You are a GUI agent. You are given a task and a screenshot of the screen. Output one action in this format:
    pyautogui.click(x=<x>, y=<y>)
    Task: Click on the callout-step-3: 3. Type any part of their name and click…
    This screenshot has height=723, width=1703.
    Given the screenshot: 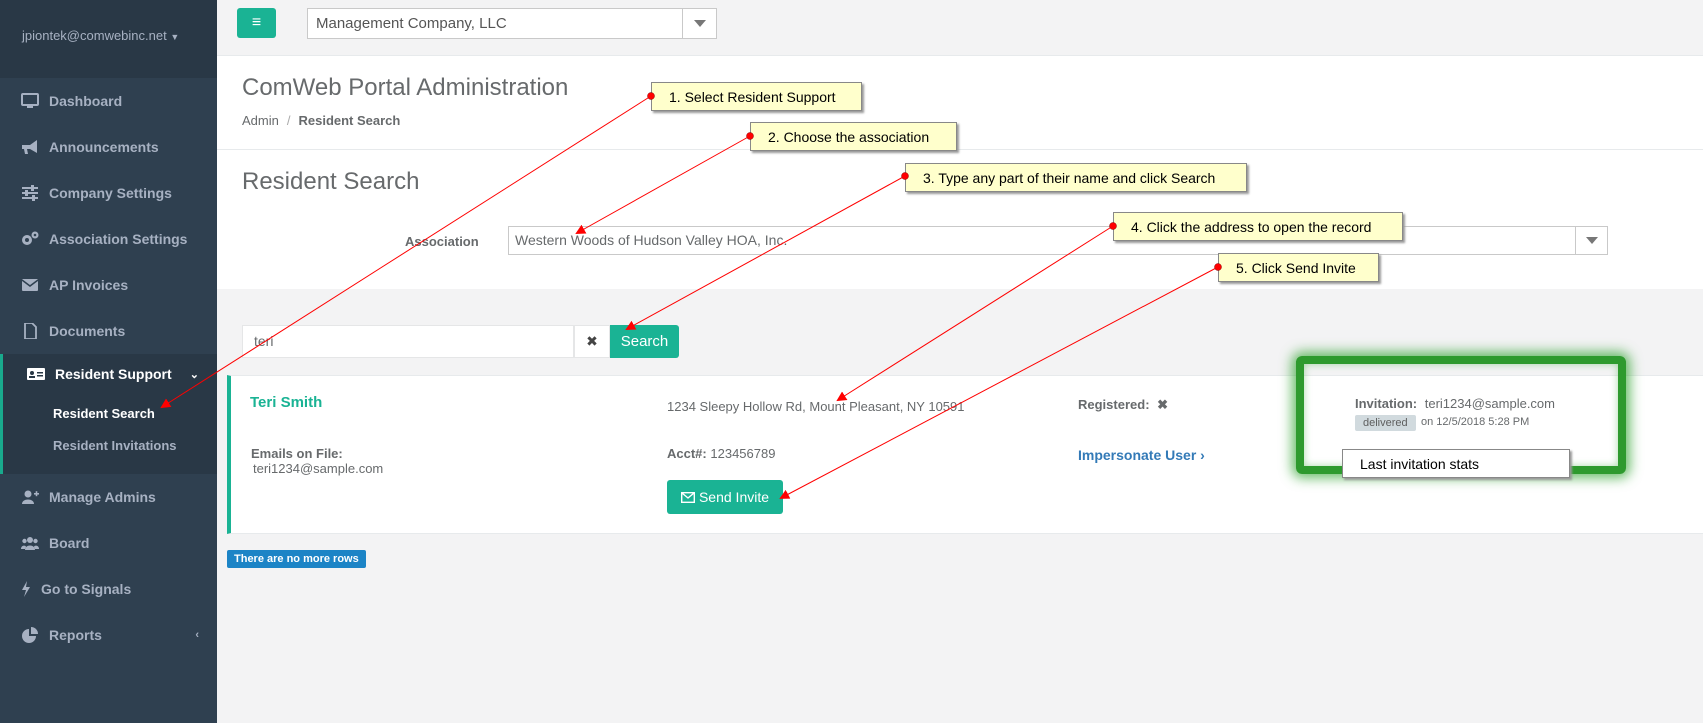 What is the action you would take?
    pyautogui.click(x=1076, y=177)
    